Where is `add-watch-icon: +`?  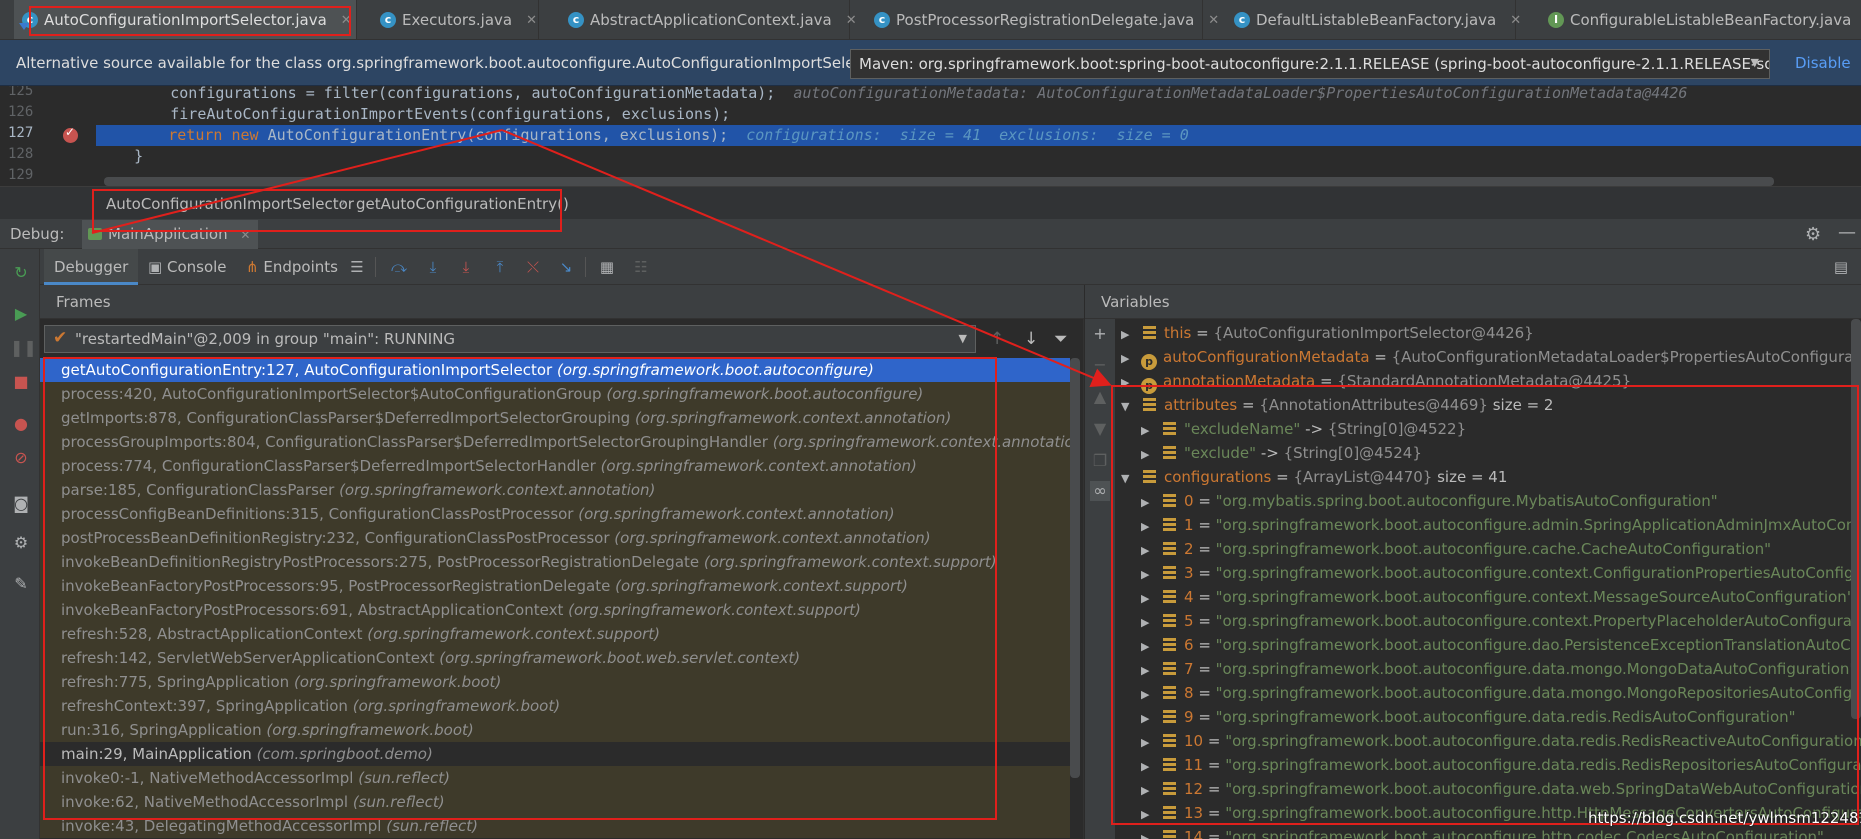
add-watch-icon: + is located at coordinates (1100, 334).